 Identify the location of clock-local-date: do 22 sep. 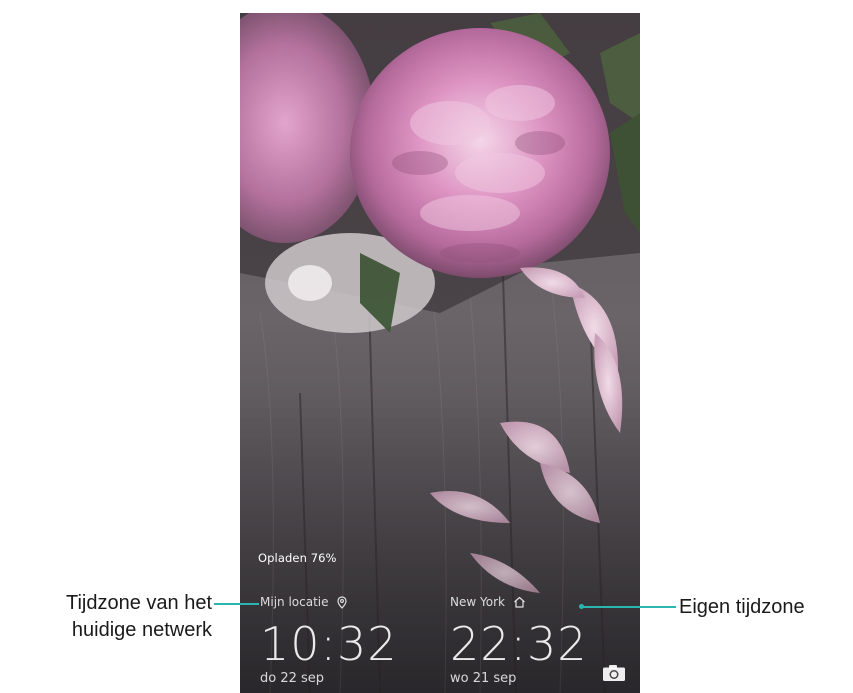
(292, 678).